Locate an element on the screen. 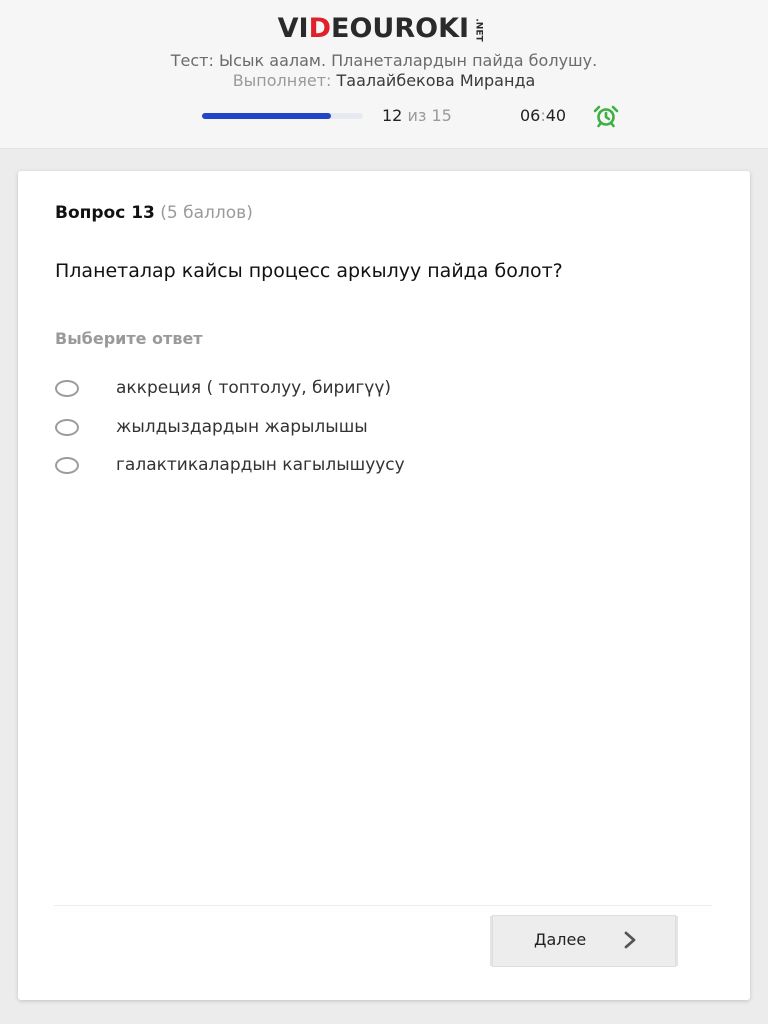 The height and width of the screenshot is (1024, 768). next-button-label: Далее is located at coordinates (560, 939).